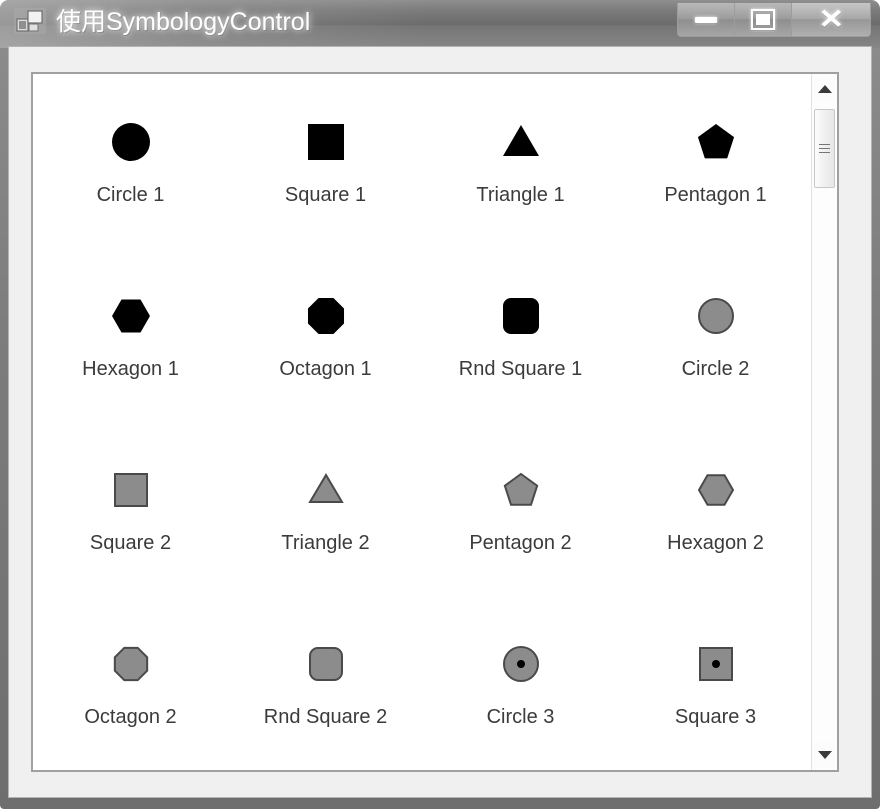 Image resolution: width=880 pixels, height=809 pixels. Describe the element at coordinates (715, 194) in the screenshot. I see `symbol-label: Pentagon 1` at that location.